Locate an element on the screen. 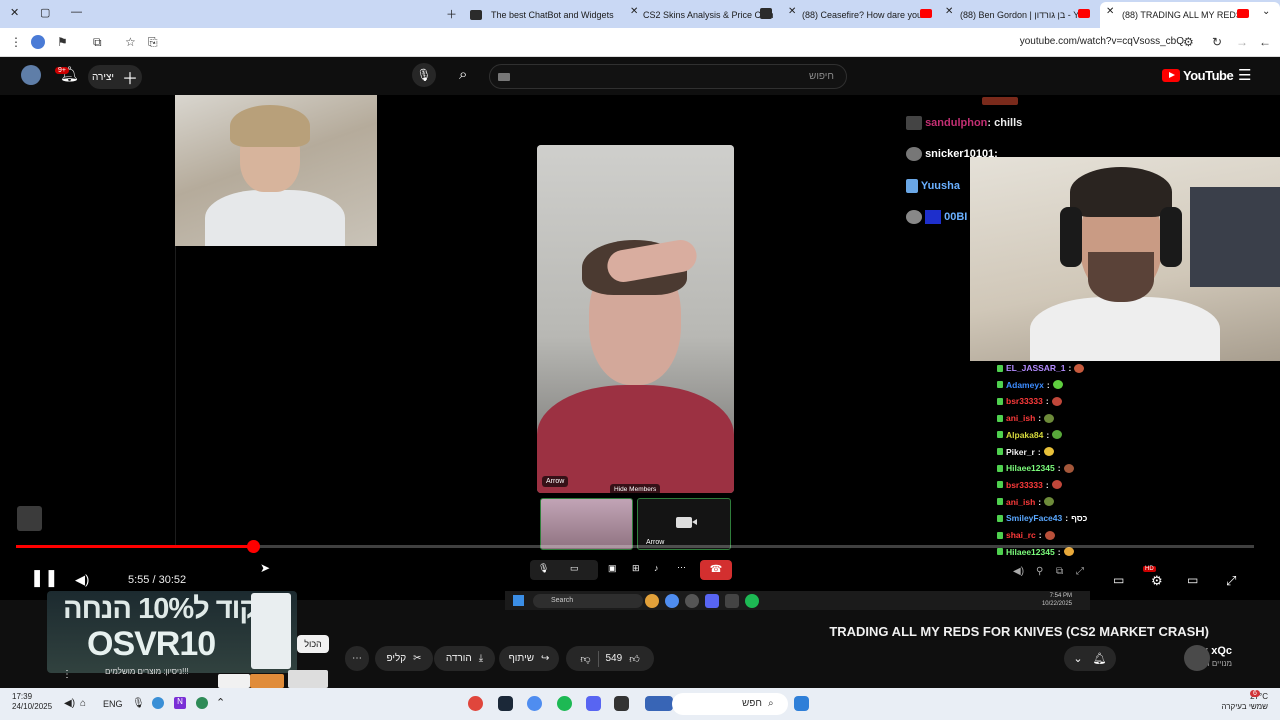  logo-text: YouTube is located at coordinates (1208, 75).